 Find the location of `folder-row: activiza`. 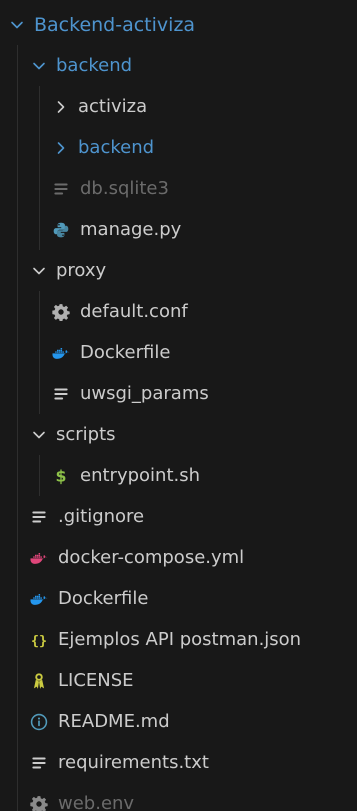

folder-row: activiza is located at coordinates (178, 106).